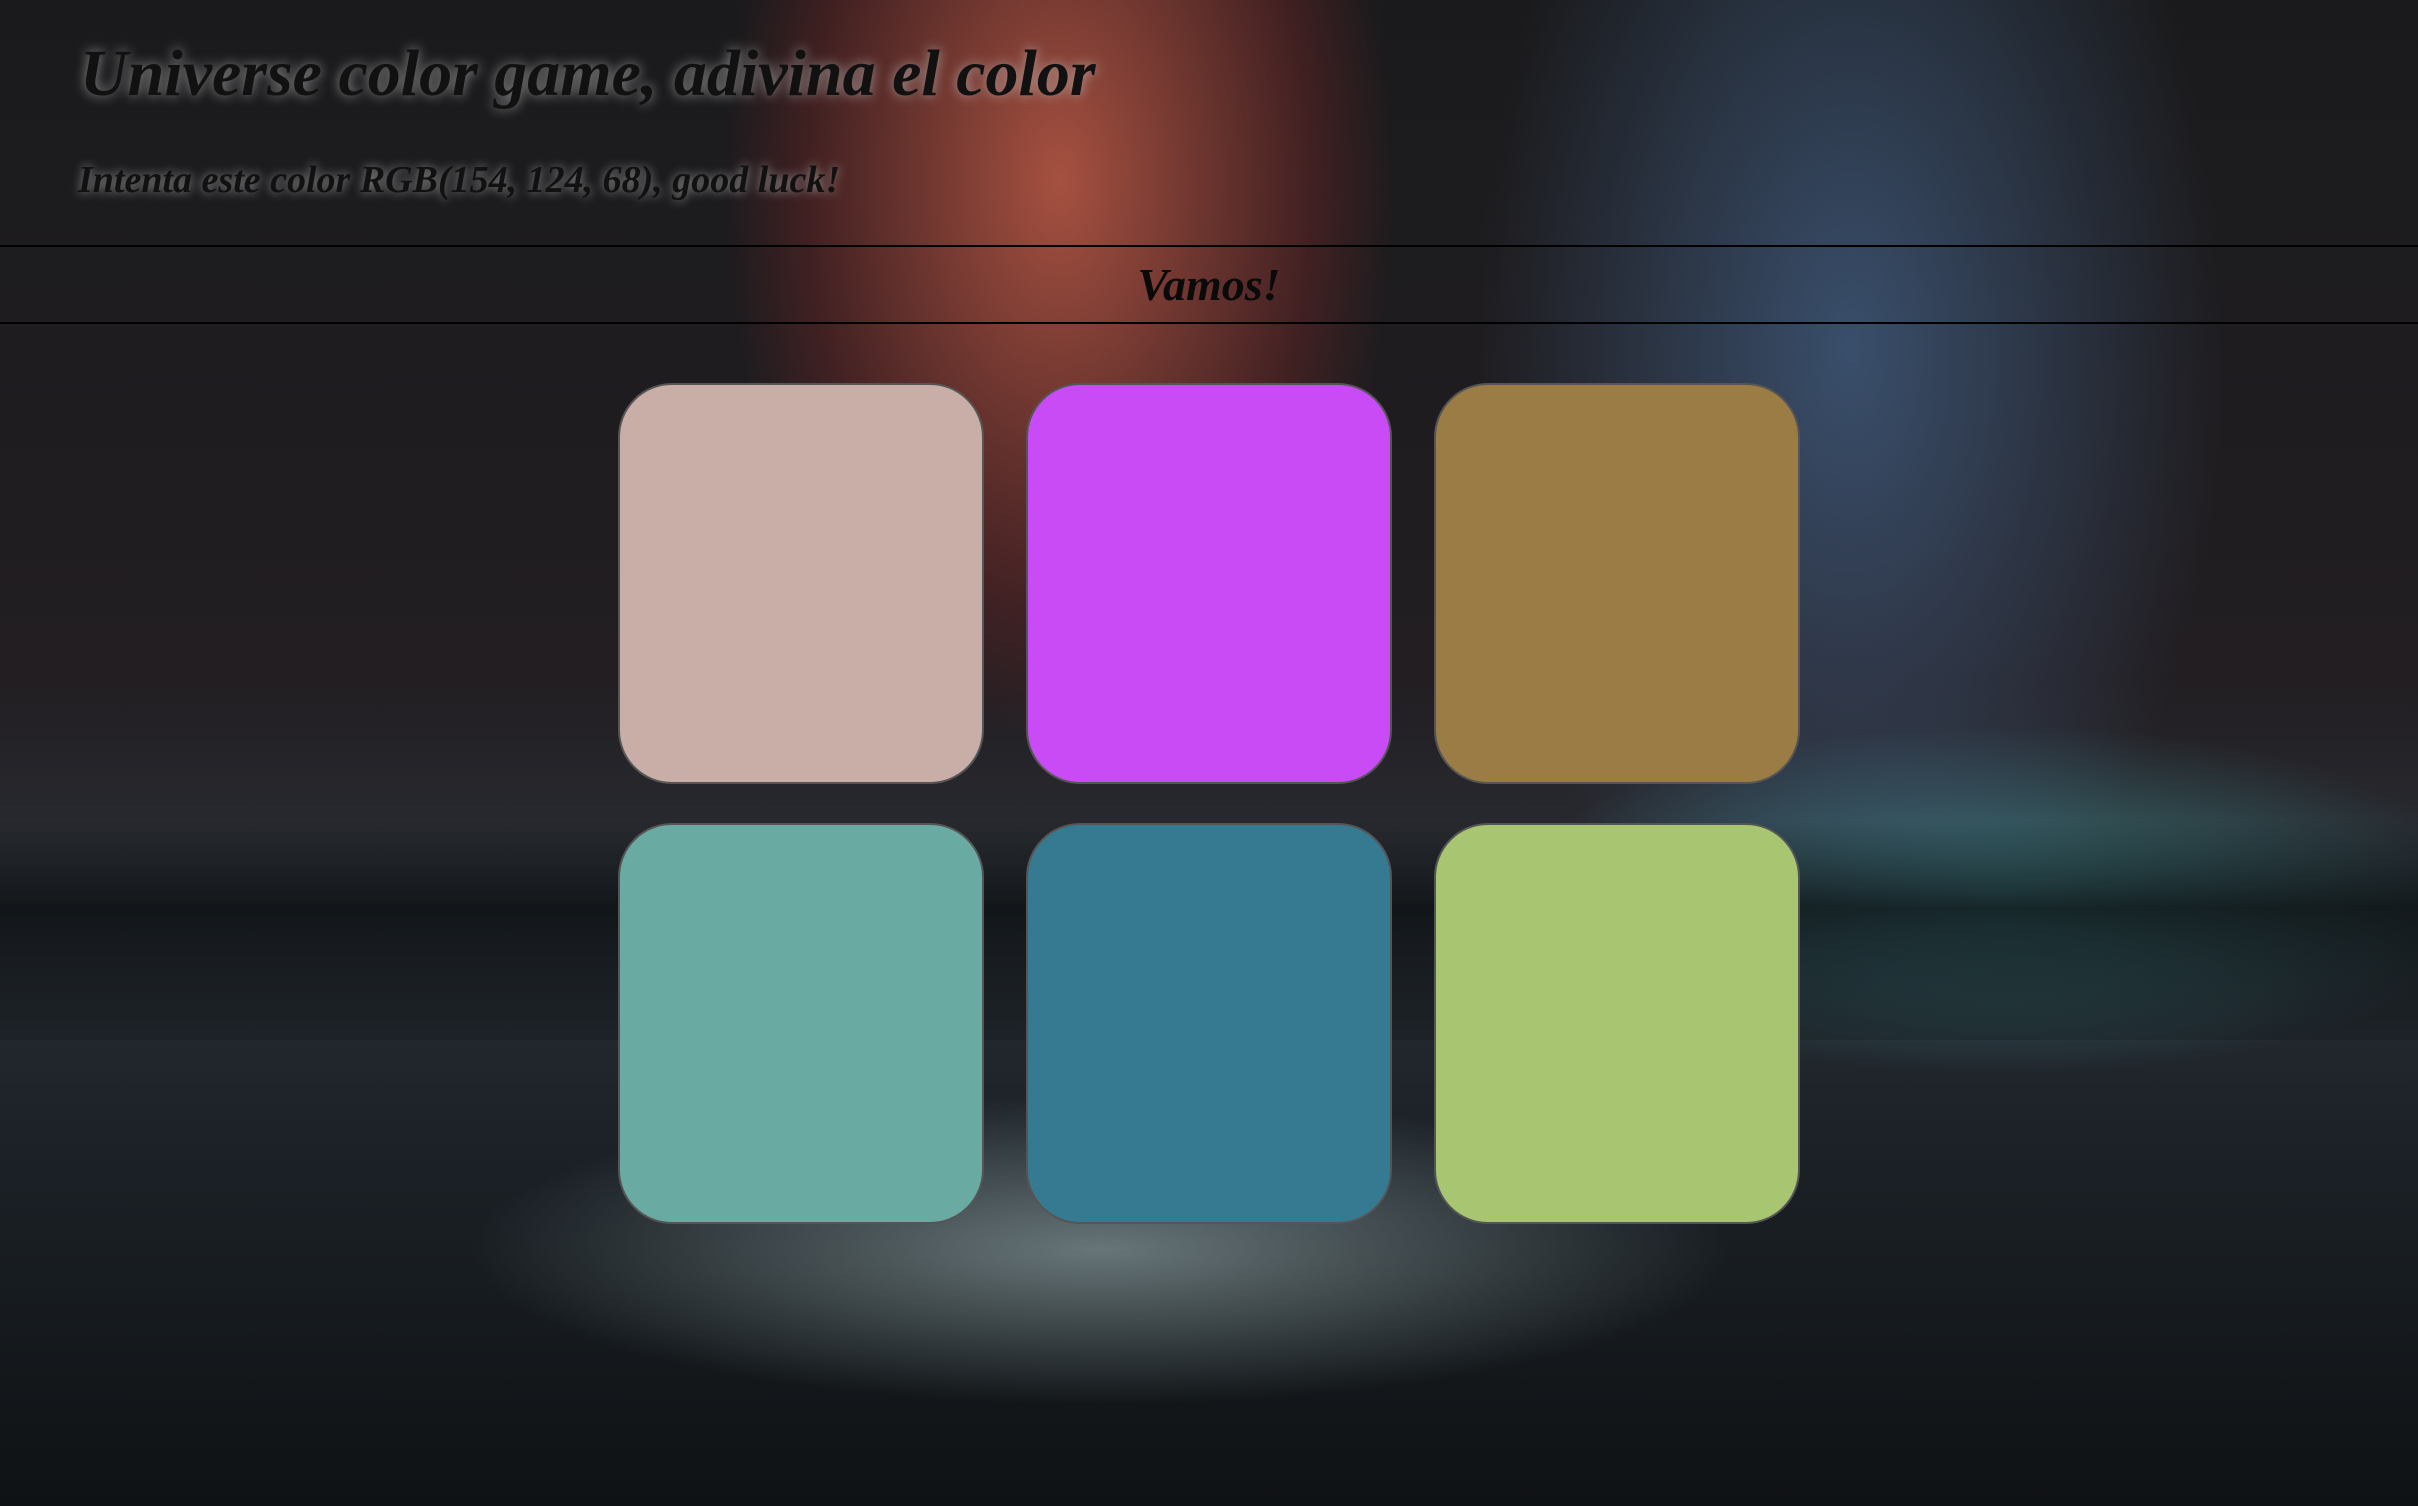  I want to click on new-game-button: Vamos!, so click(1208, 284).